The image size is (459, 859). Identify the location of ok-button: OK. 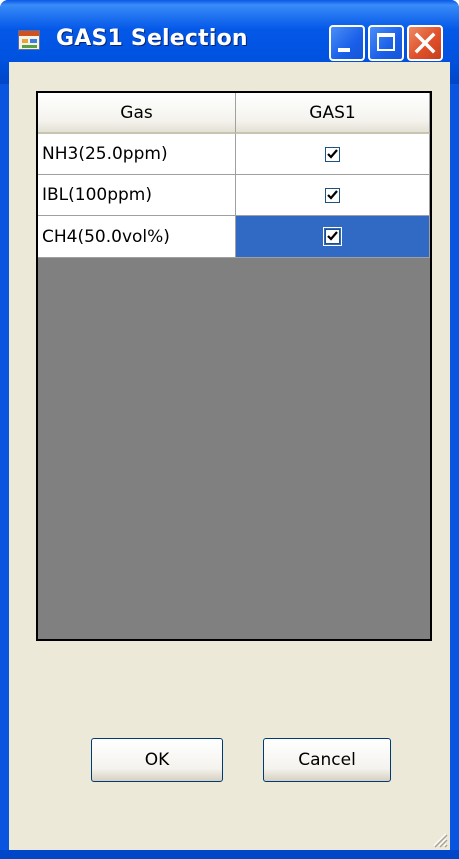
(157, 760).